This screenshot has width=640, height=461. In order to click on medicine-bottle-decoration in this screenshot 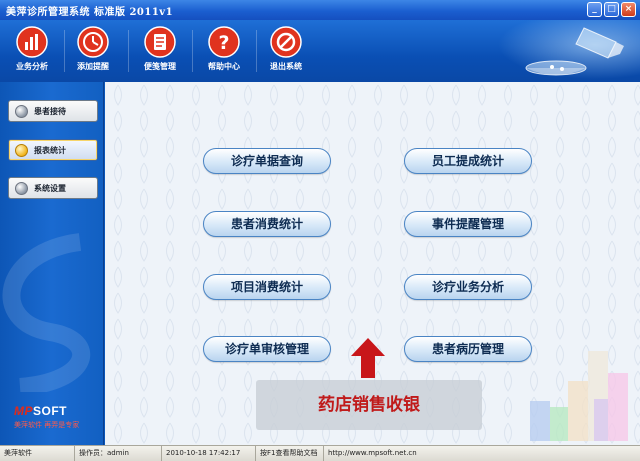, I will do `click(574, 51)`.